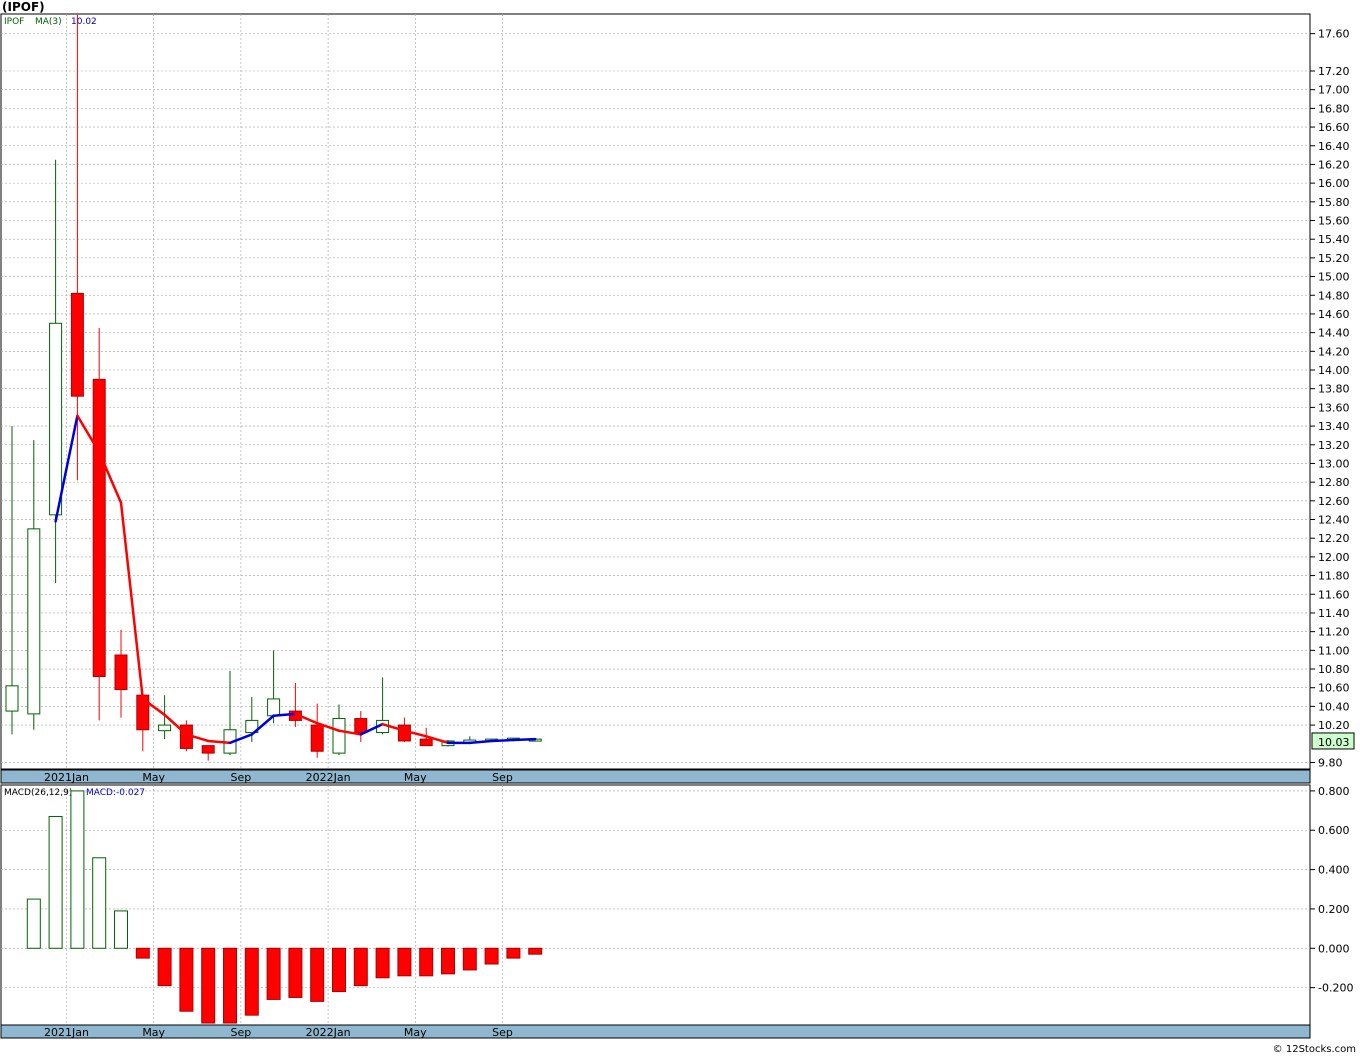 Image resolution: width=1360 pixels, height=1056 pixels. What do you see at coordinates (1334, 650) in the screenshot?
I see `price-tick-label: 11.00` at bounding box center [1334, 650].